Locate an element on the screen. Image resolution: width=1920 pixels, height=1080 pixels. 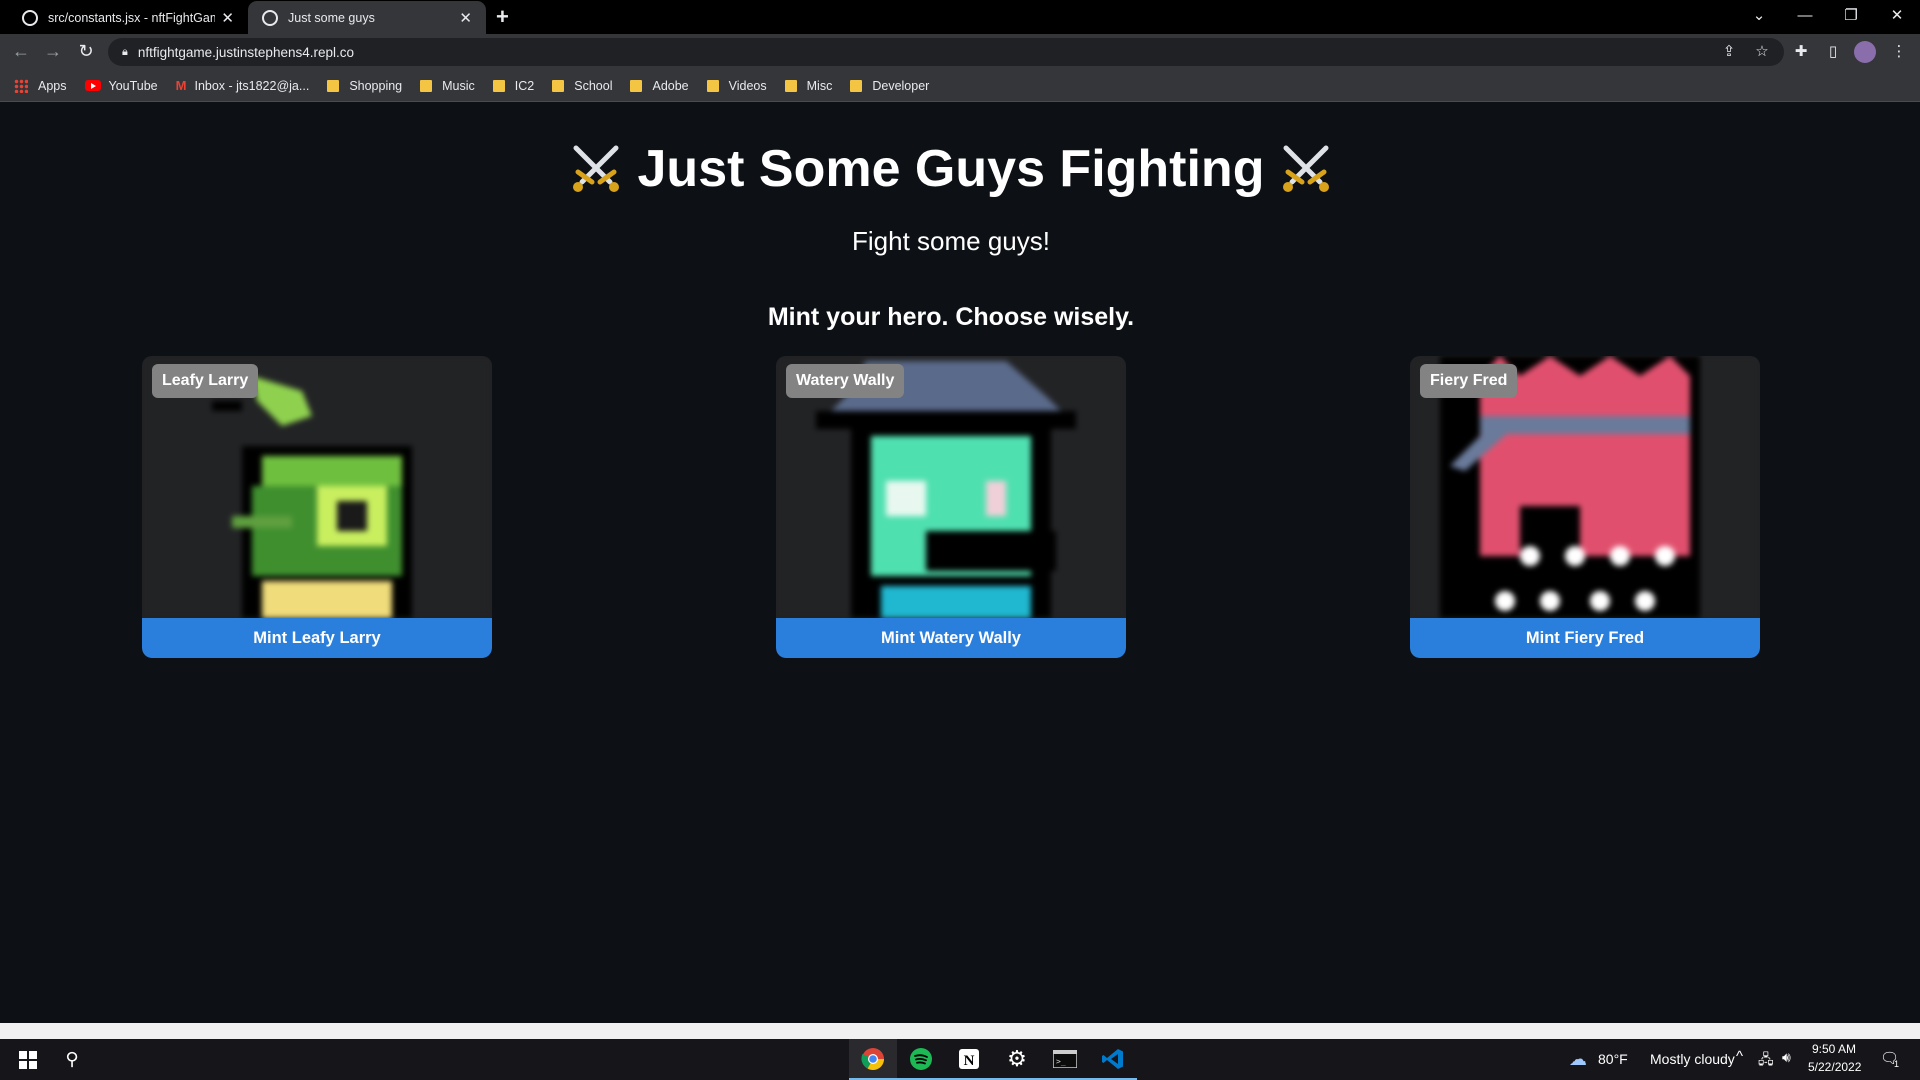
page-subtitle: Fight some guys! is located at coordinates (951, 241).